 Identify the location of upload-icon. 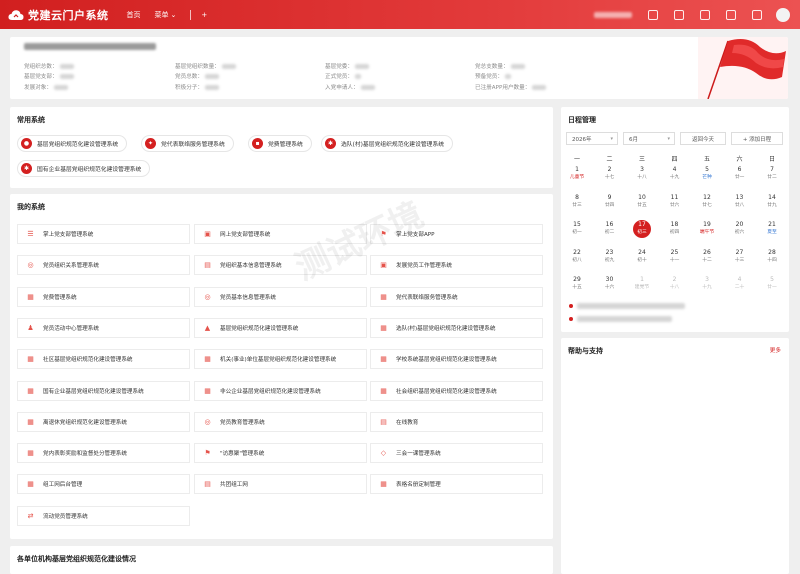
(679, 14).